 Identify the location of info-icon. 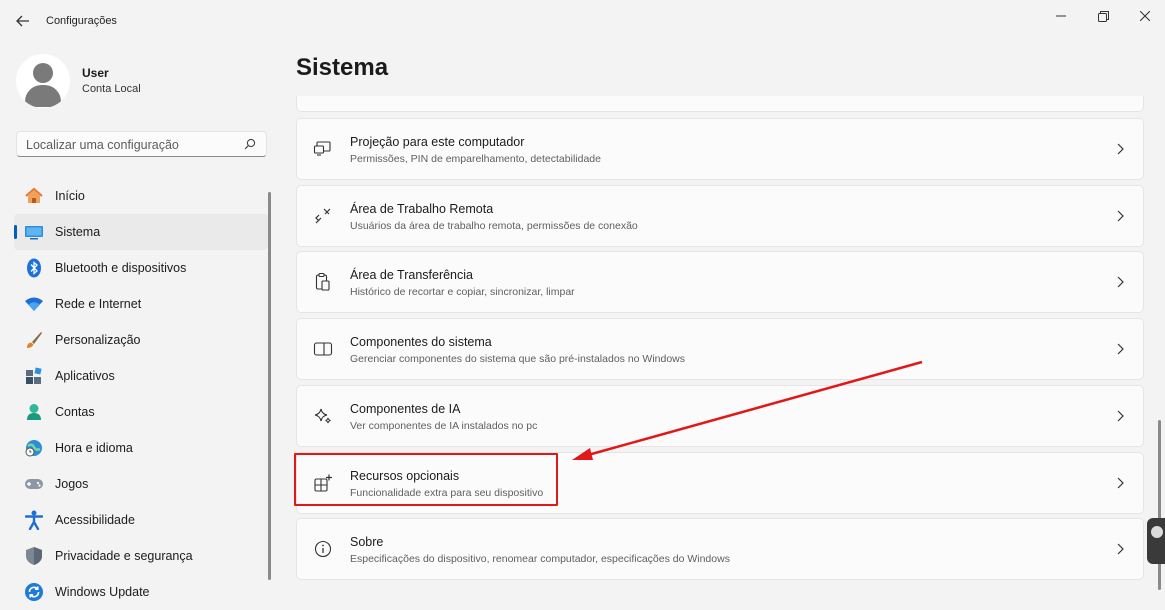
(323, 549).